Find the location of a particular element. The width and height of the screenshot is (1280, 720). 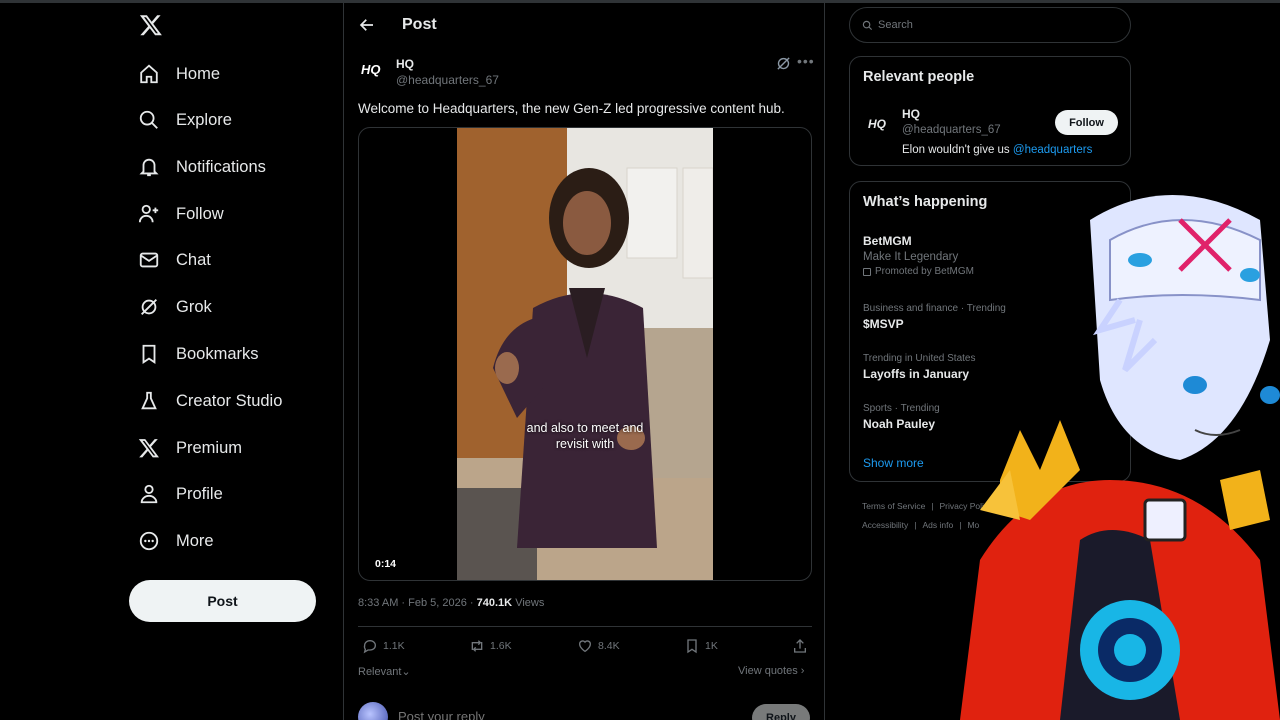

page-title: Post is located at coordinates (419, 24).